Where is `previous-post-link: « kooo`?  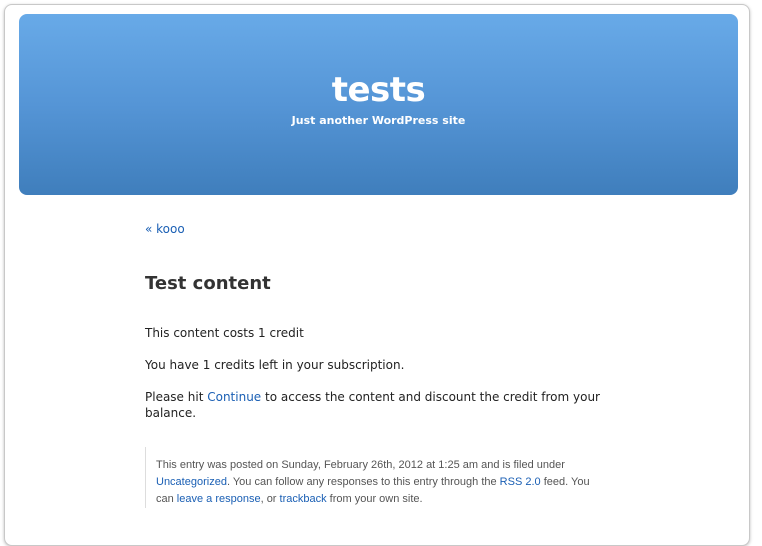 previous-post-link: « kooo is located at coordinates (165, 229).